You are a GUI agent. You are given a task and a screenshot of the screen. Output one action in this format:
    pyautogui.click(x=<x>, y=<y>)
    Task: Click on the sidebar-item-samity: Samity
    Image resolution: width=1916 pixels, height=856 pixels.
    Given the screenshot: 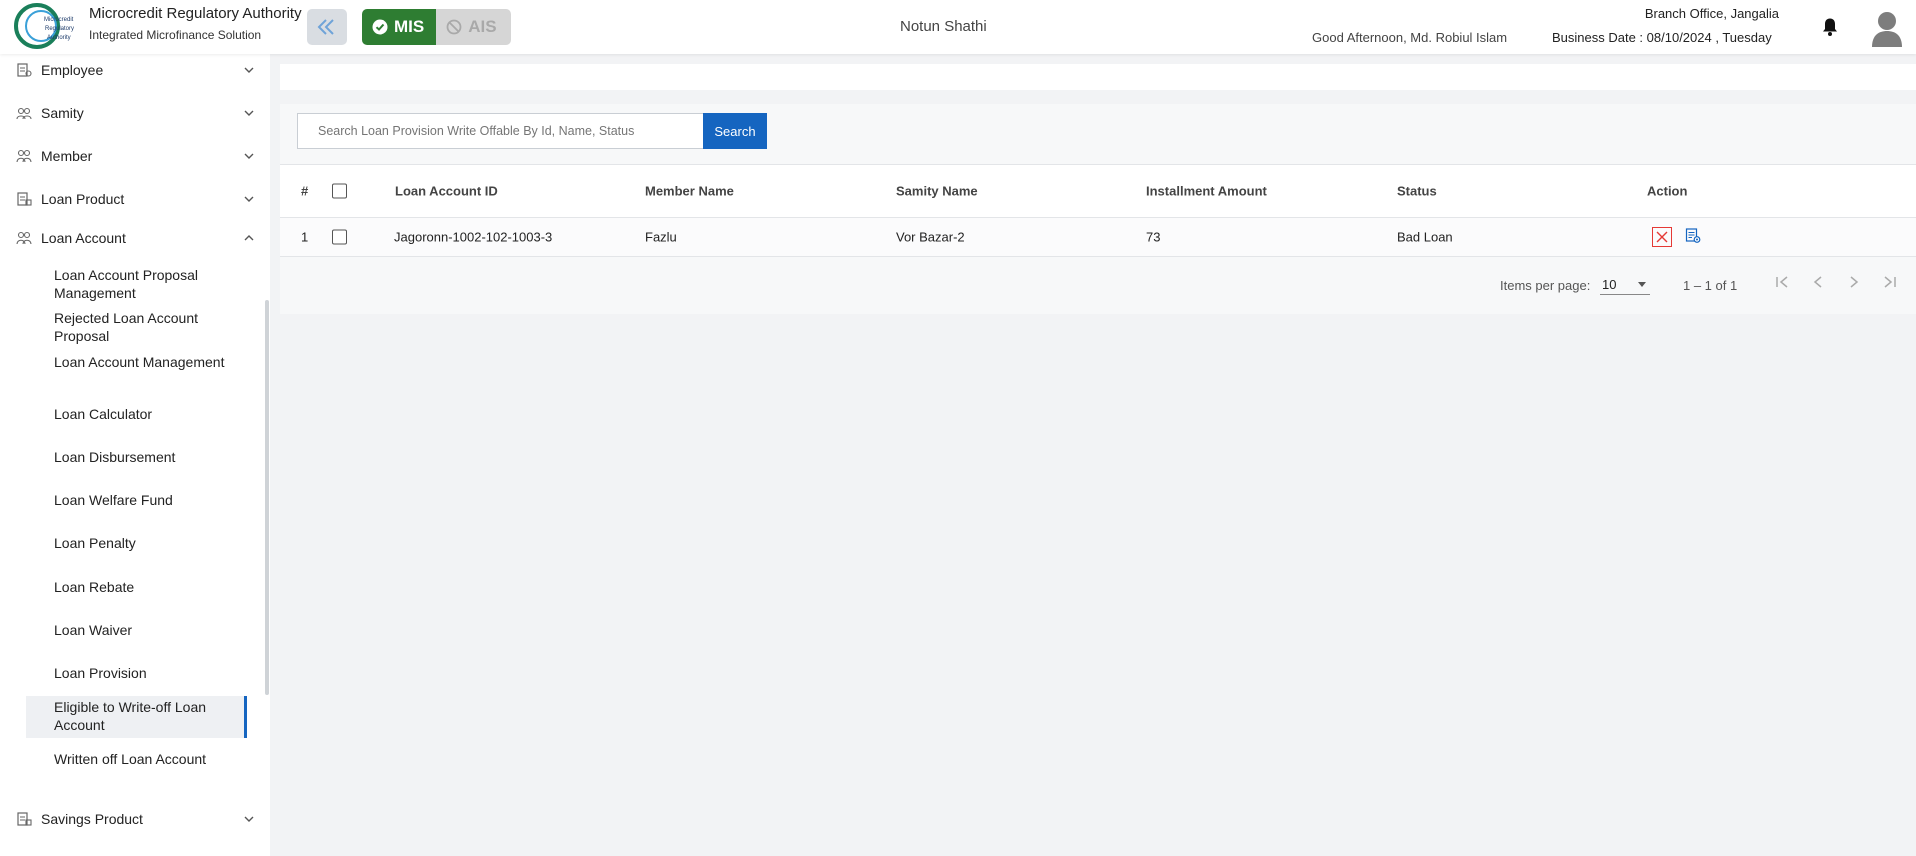 What is the action you would take?
    pyautogui.click(x=131, y=113)
    